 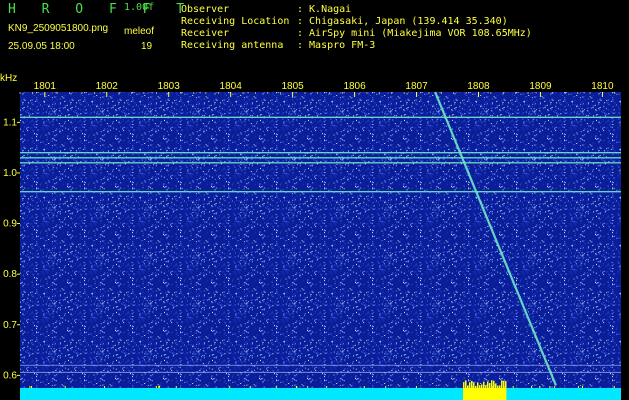 What do you see at coordinates (485, 394) in the screenshot?
I see `burst-rect` at bounding box center [485, 394].